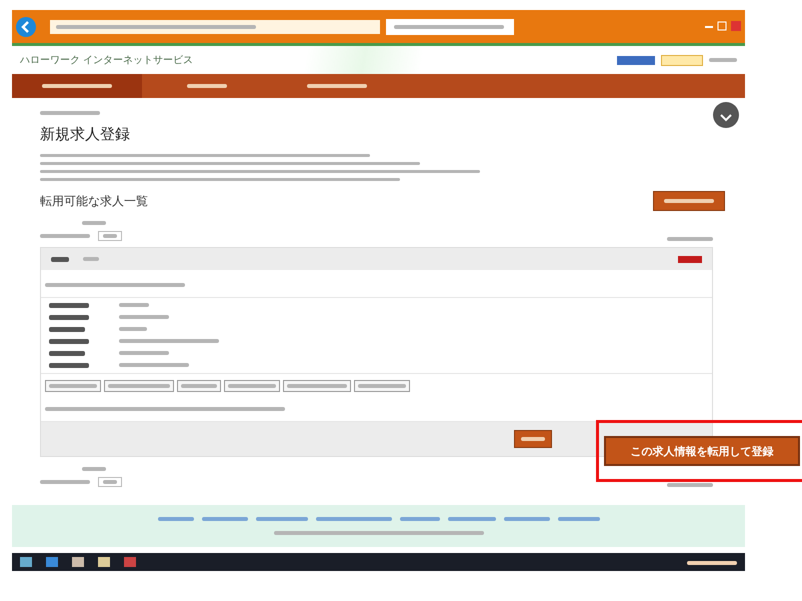 This screenshot has width=802, height=601. What do you see at coordinates (85, 134) in the screenshot?
I see `page-title: 新規求人登録` at bounding box center [85, 134].